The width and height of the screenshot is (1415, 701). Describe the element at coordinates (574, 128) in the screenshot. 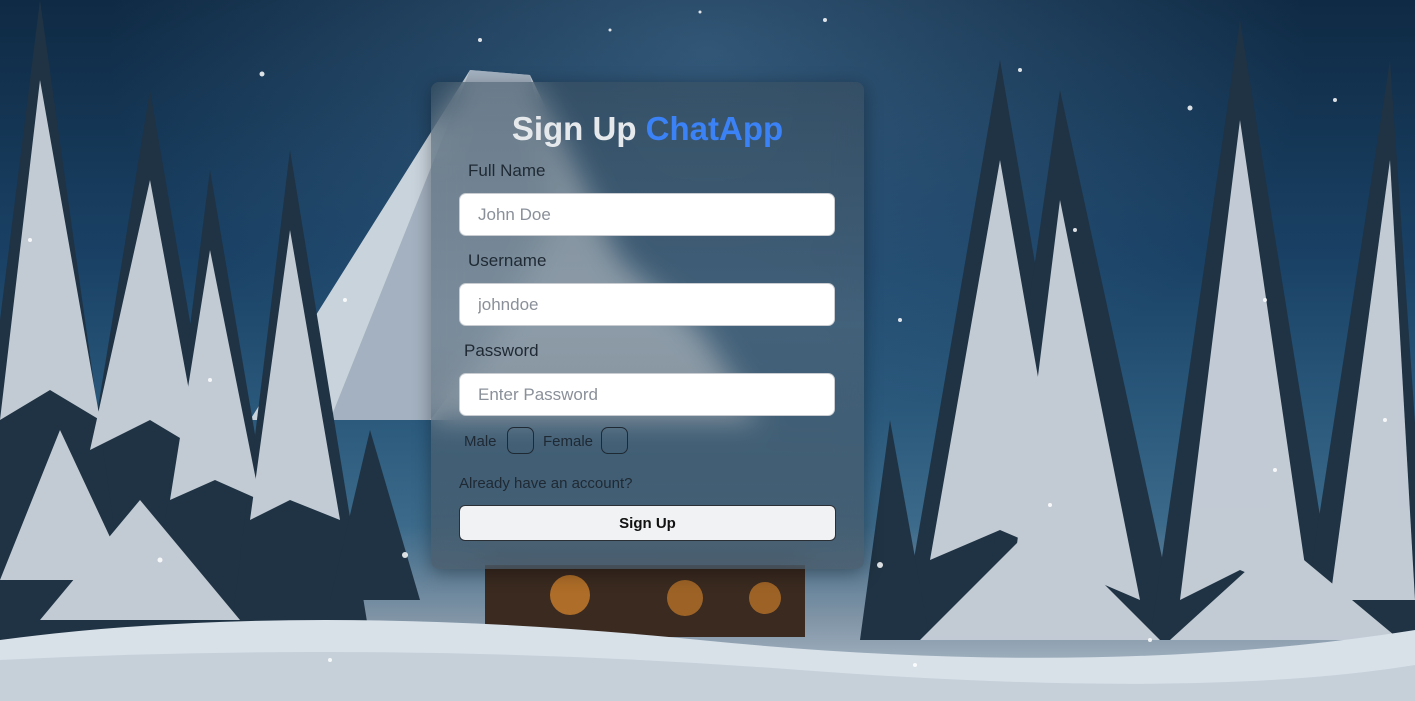

I see `title-prefix: Sign Up` at that location.